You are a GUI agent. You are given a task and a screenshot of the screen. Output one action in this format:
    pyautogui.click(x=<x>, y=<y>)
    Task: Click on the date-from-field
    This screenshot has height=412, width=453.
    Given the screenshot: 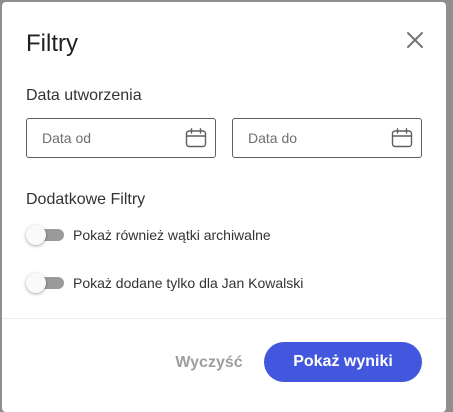 What is the action you would take?
    pyautogui.click(x=121, y=138)
    